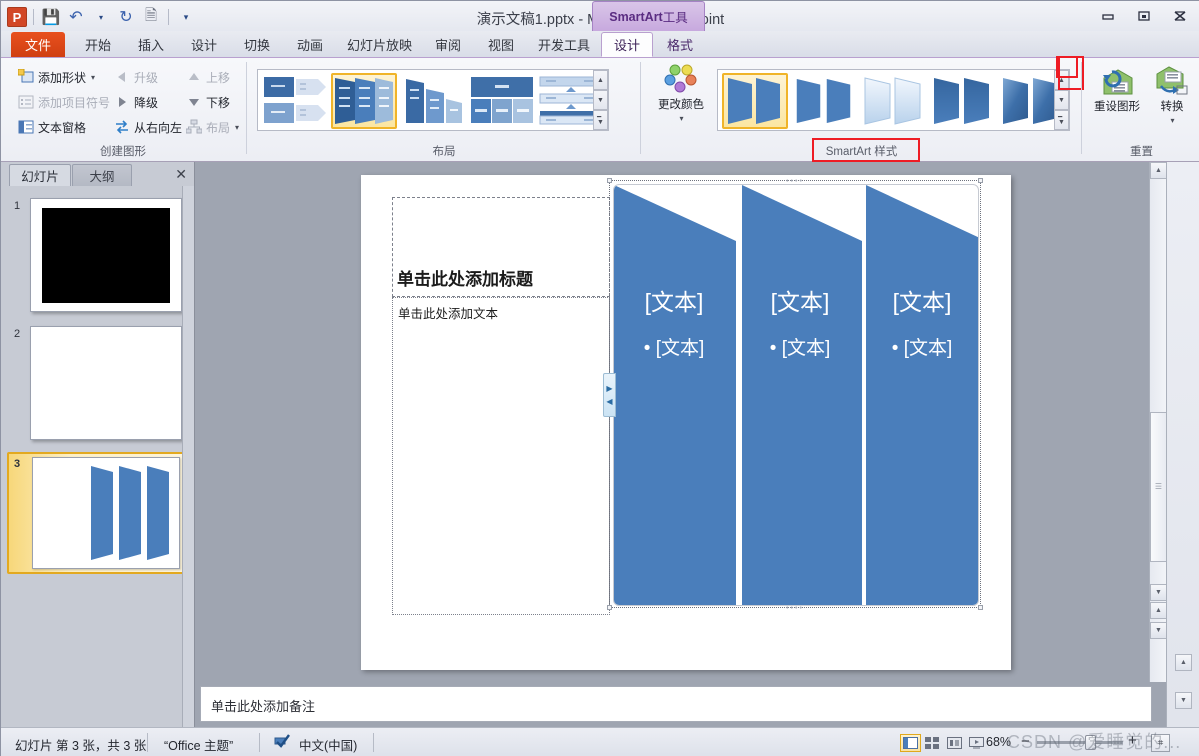 The image size is (1199, 756). What do you see at coordinates (51, 17) in the screenshot?
I see `save-icon: 💾` at bounding box center [51, 17].